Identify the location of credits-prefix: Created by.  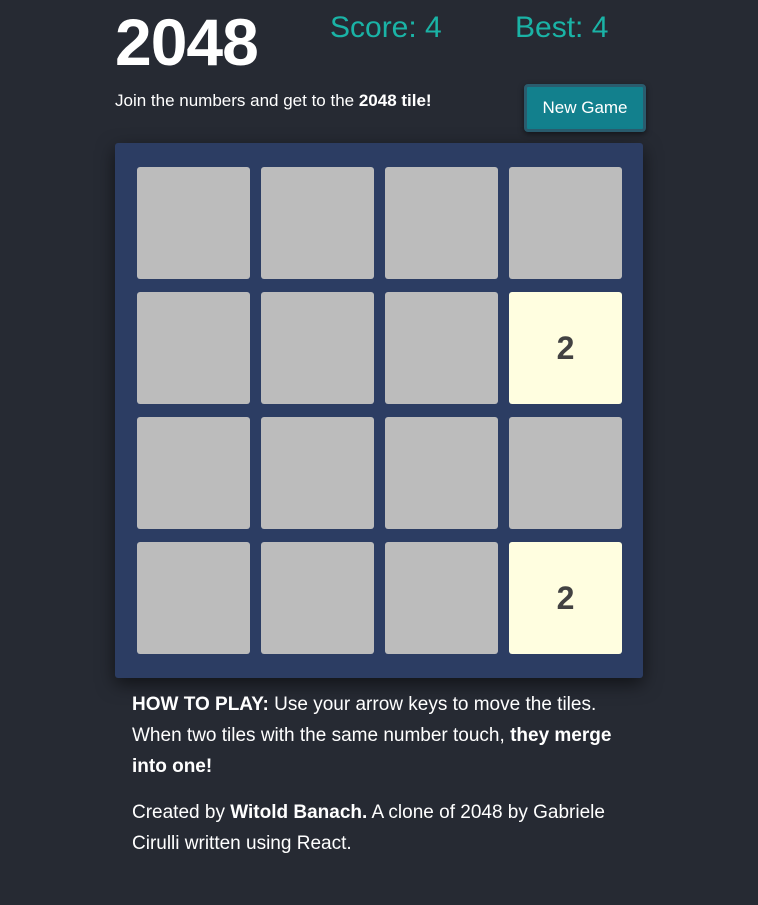
(181, 812).